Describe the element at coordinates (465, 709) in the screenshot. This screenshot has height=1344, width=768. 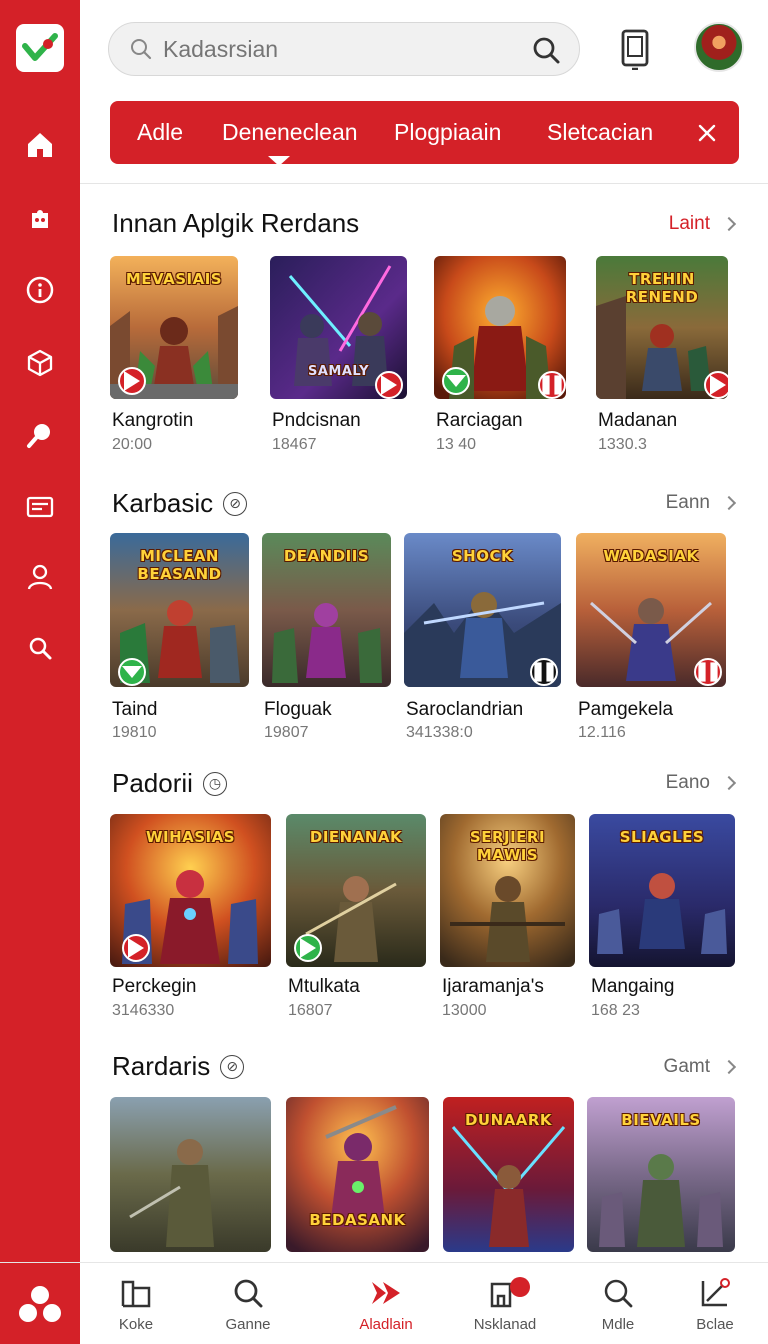
I see `game-name: Saroclandrian` at that location.